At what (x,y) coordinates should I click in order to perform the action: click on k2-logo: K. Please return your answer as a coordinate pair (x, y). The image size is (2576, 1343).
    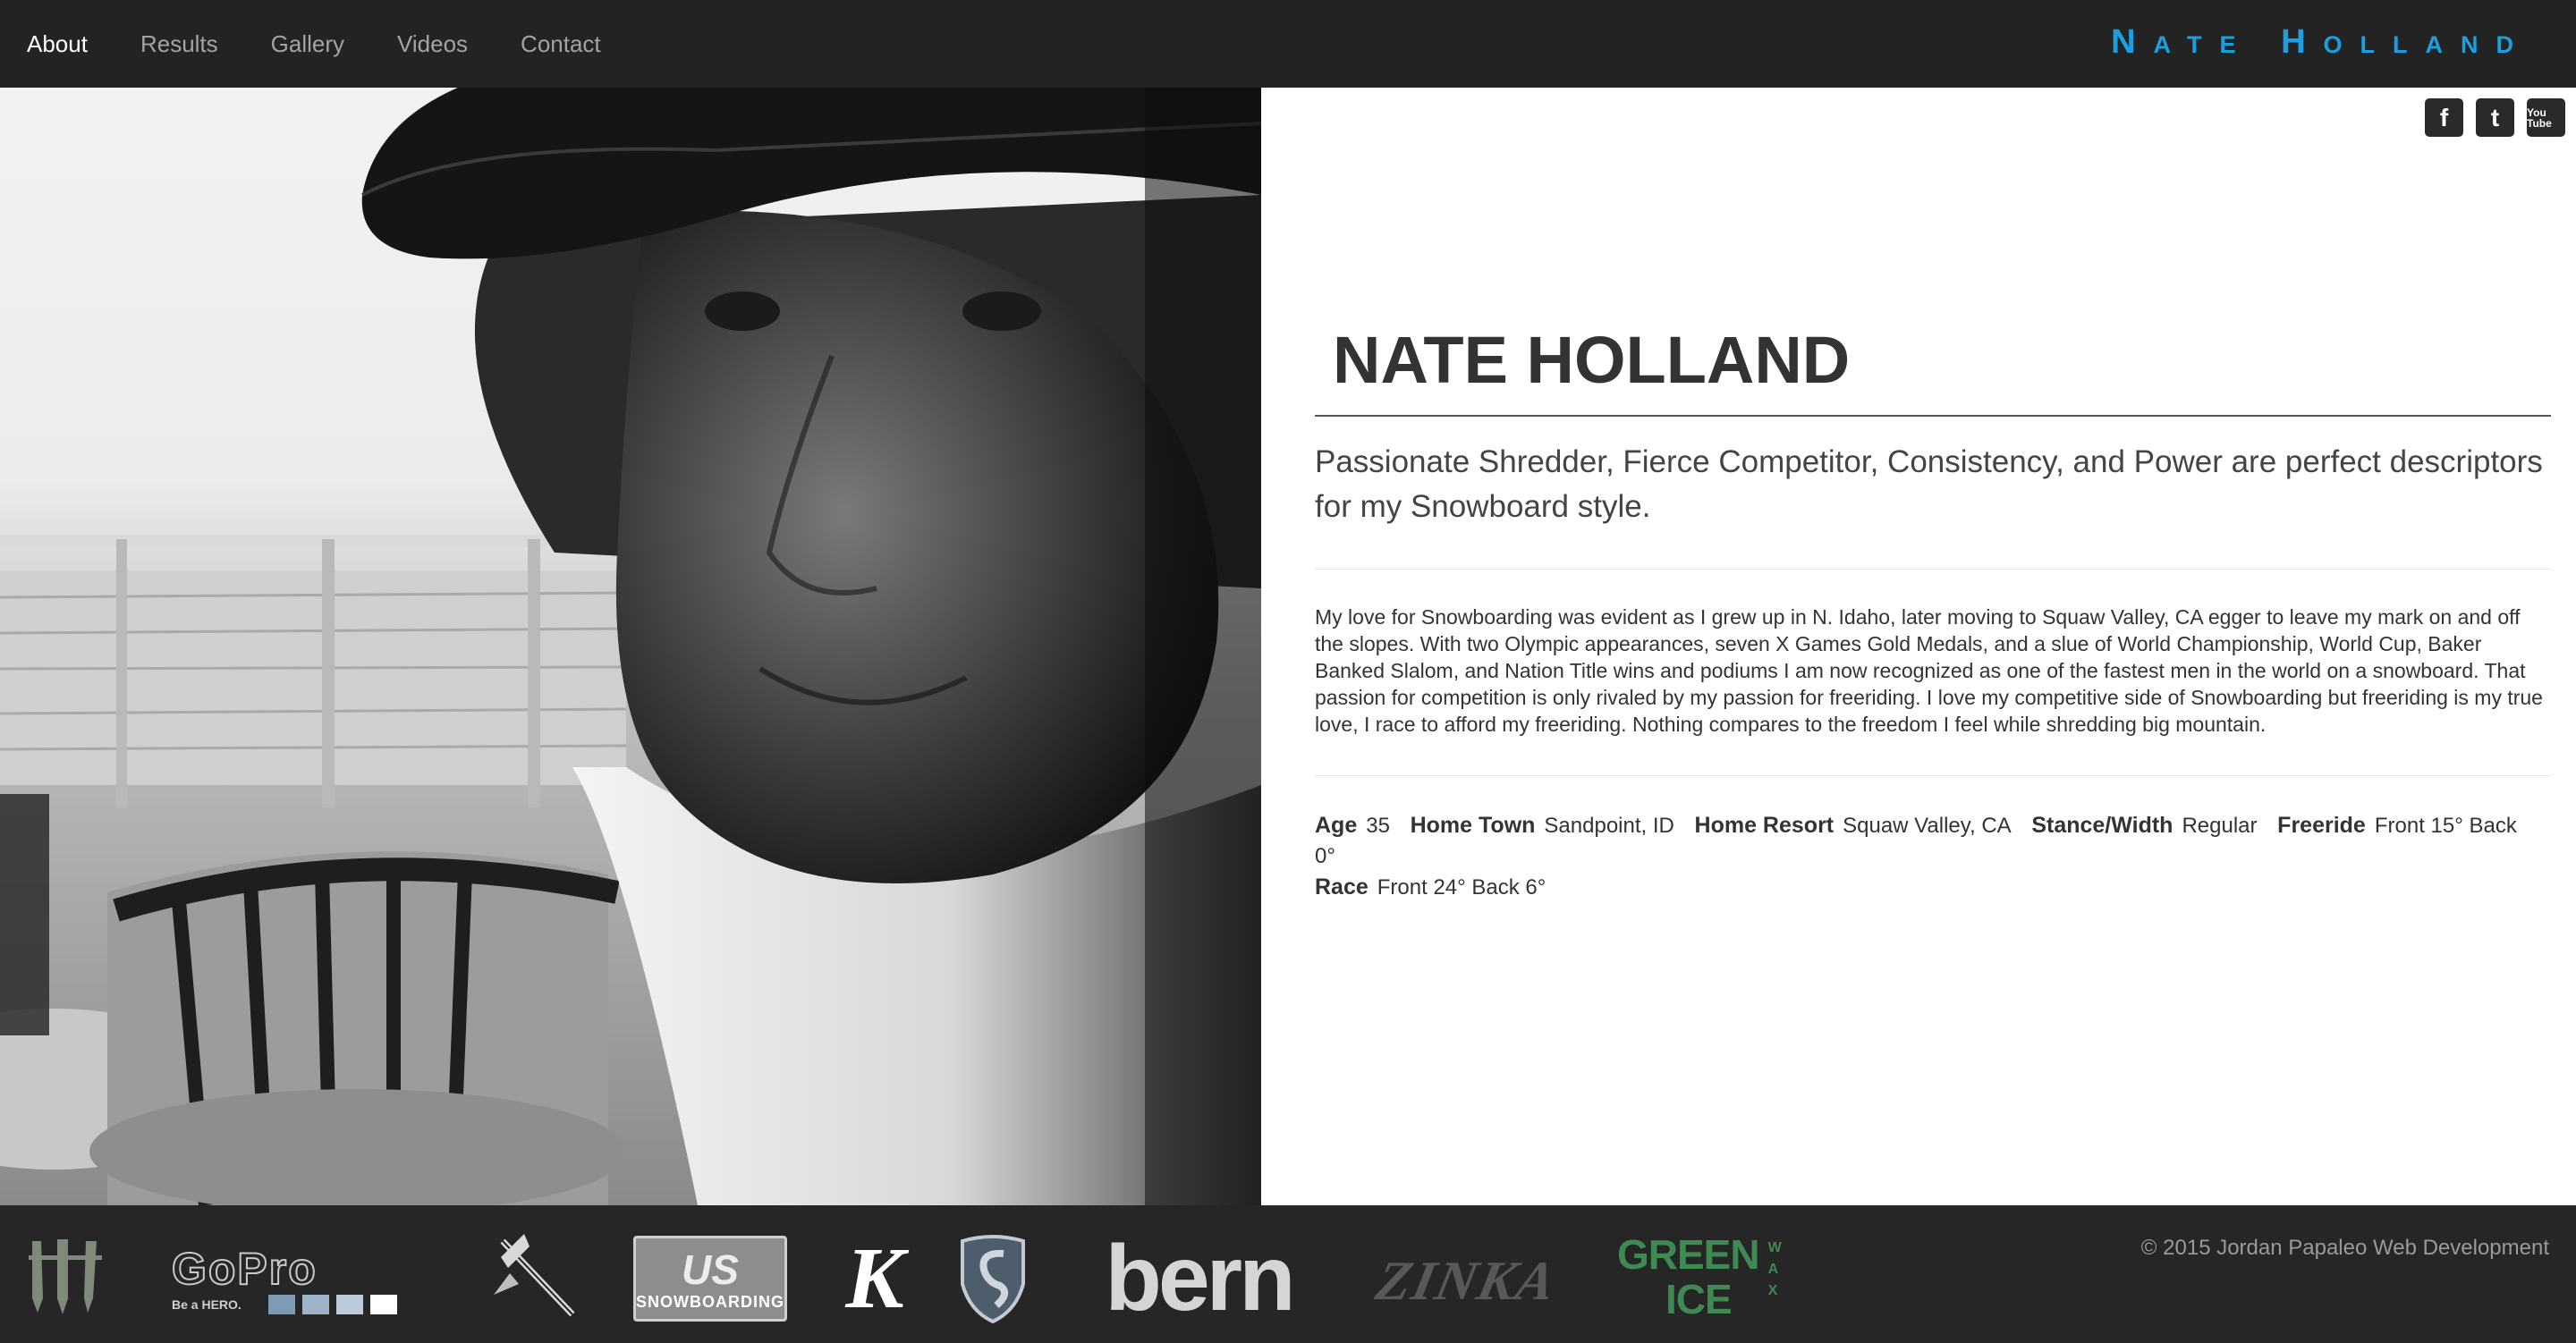
    Looking at the image, I should click on (875, 1278).